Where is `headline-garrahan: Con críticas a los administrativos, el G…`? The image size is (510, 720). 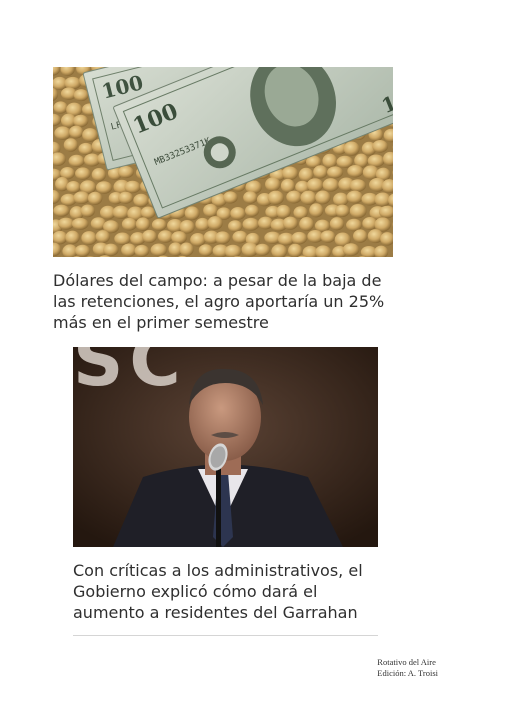 headline-garrahan: Con críticas a los administrativos, el G… is located at coordinates (228, 591).